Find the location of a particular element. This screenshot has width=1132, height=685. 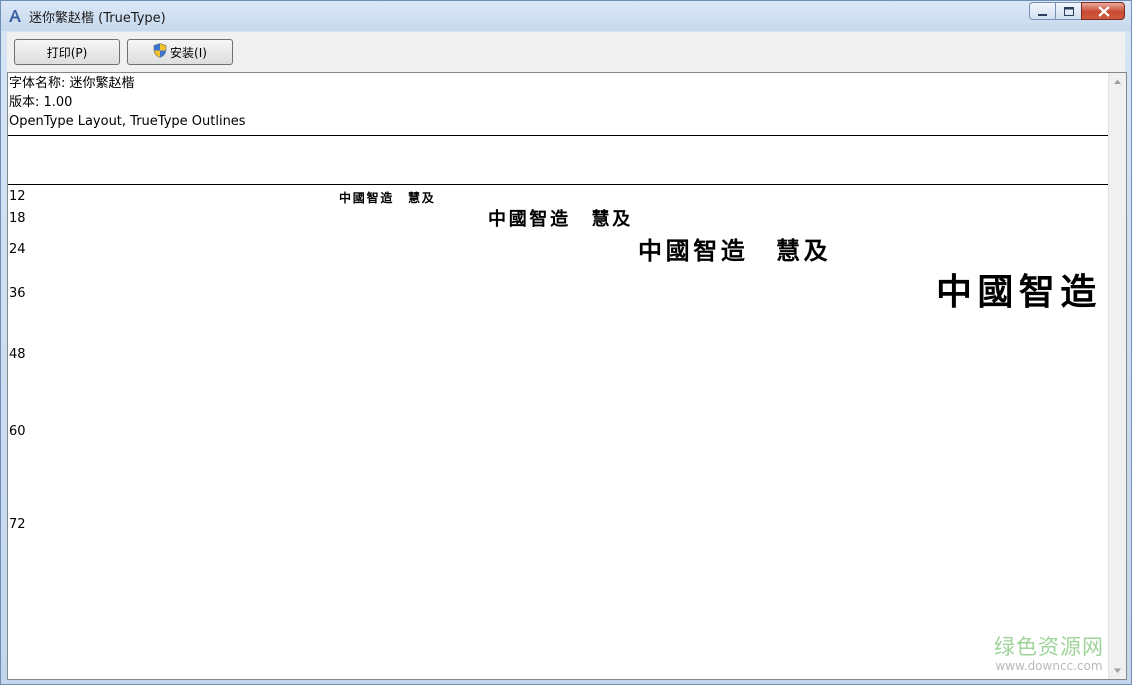

minimize-icon is located at coordinates (1042, 15).